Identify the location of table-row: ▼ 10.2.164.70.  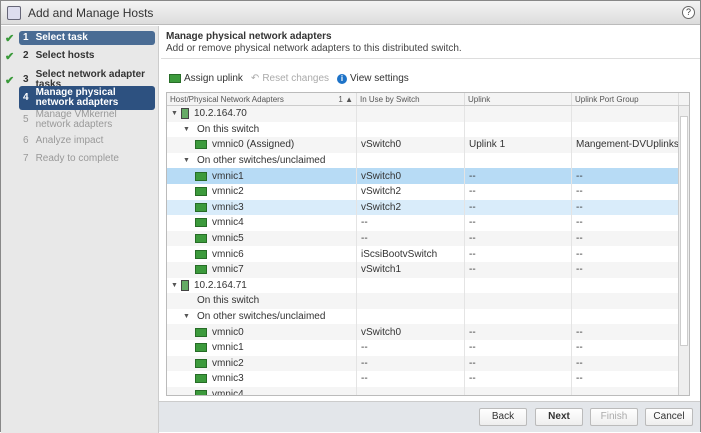
(428, 114).